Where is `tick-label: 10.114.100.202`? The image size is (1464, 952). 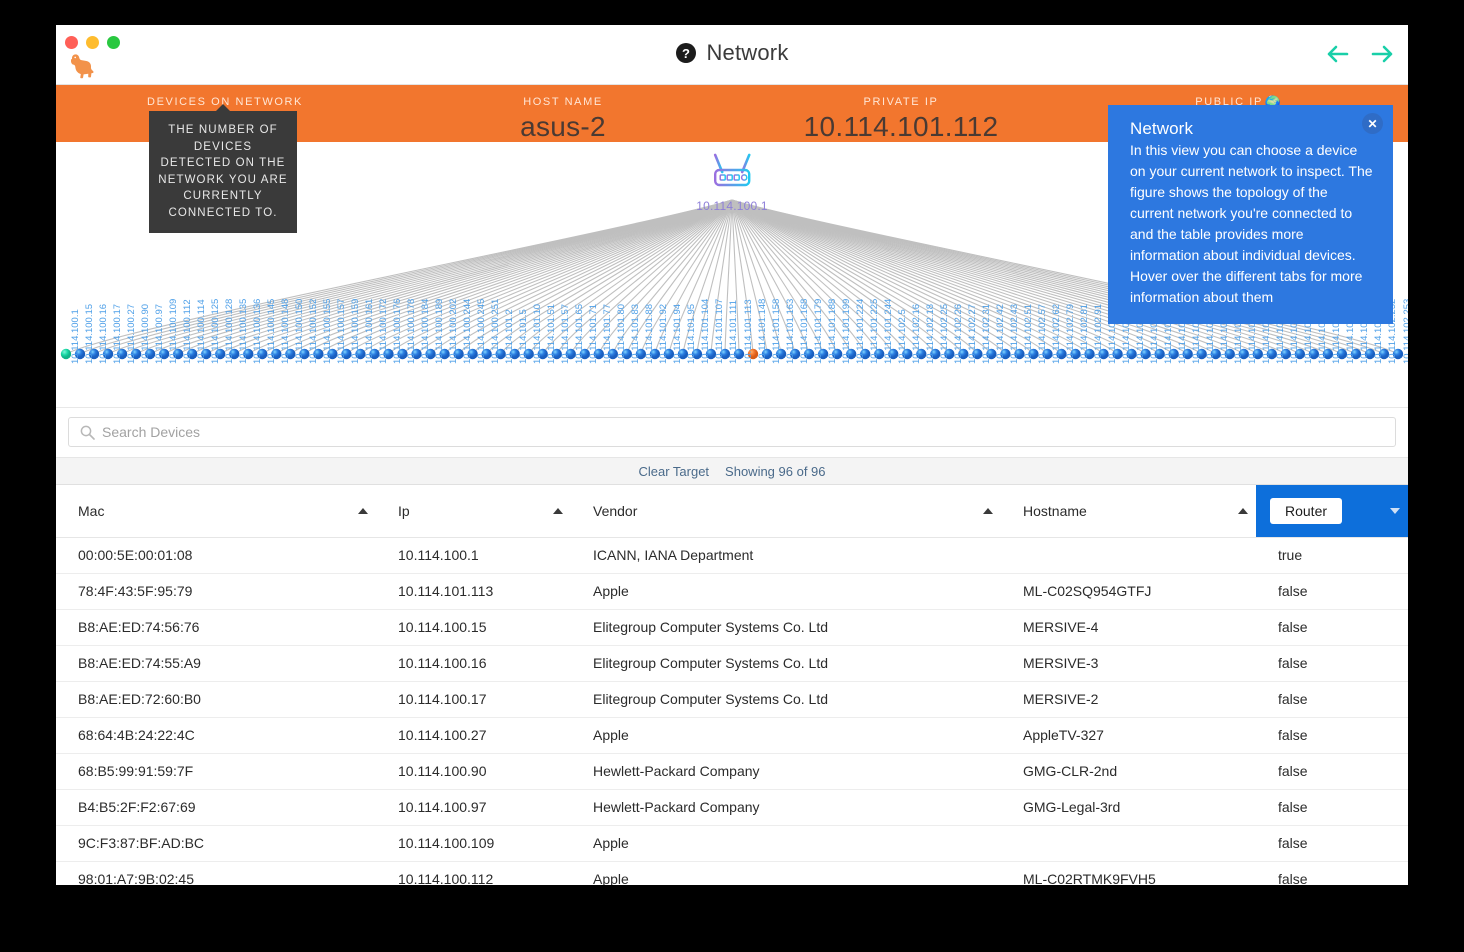
tick-label: 10.114.100.202 is located at coordinates (454, 331).